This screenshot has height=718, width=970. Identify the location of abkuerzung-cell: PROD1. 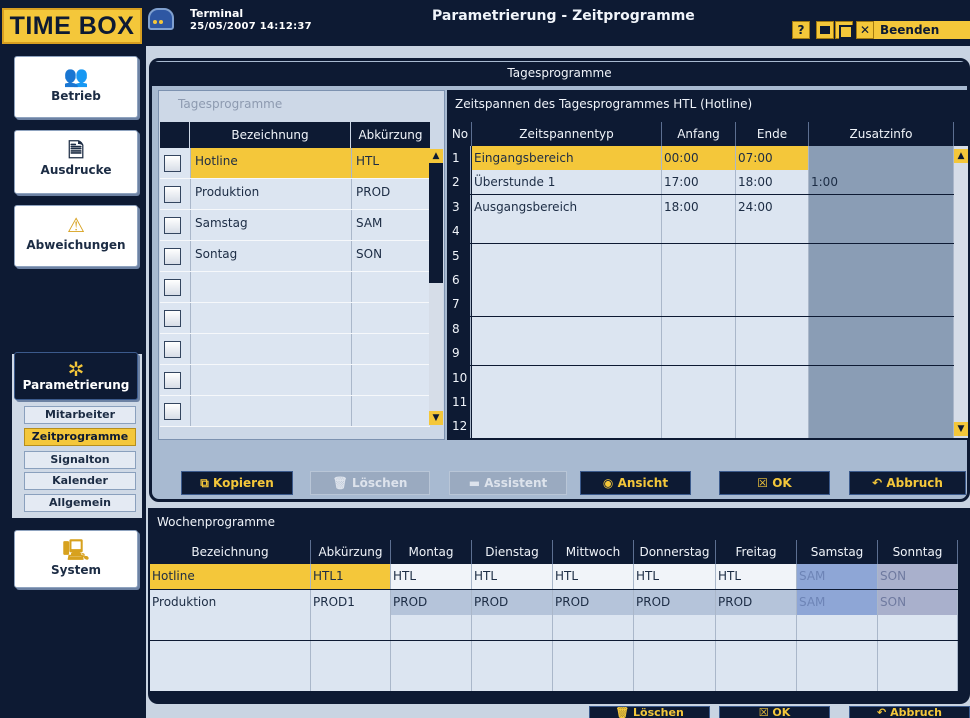
(351, 602).